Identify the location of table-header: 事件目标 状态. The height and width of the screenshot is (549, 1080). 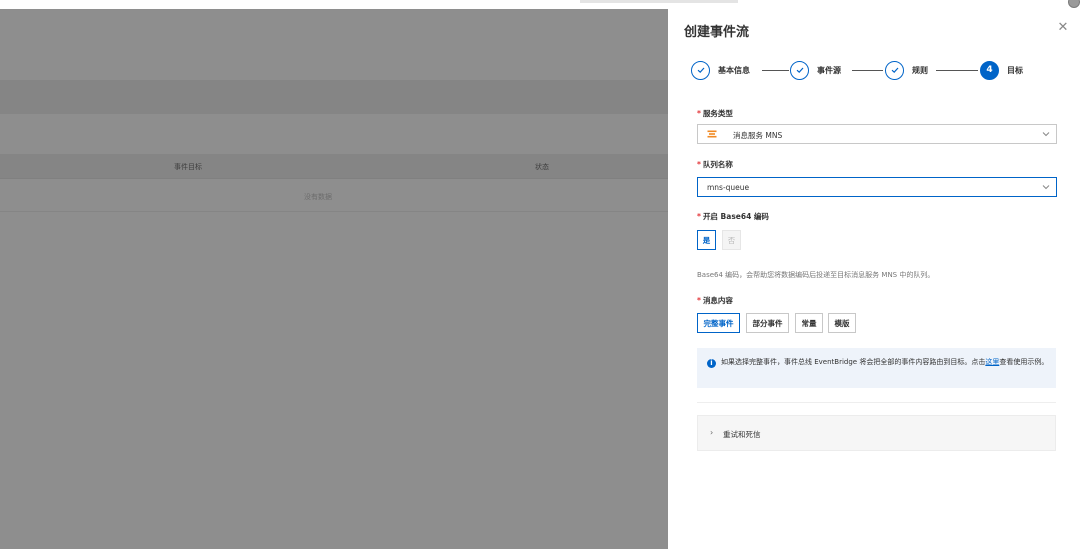
(334, 166).